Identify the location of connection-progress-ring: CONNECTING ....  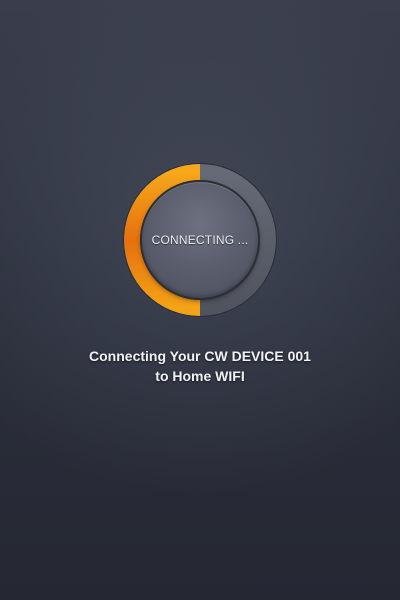
(200, 240).